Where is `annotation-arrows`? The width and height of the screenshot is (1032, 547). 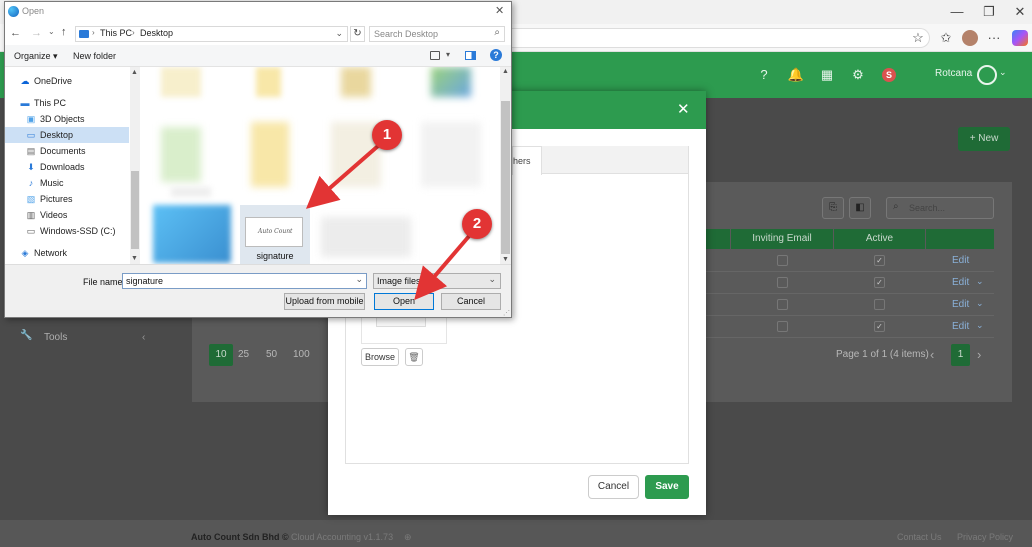 annotation-arrows is located at coordinates (388, 222).